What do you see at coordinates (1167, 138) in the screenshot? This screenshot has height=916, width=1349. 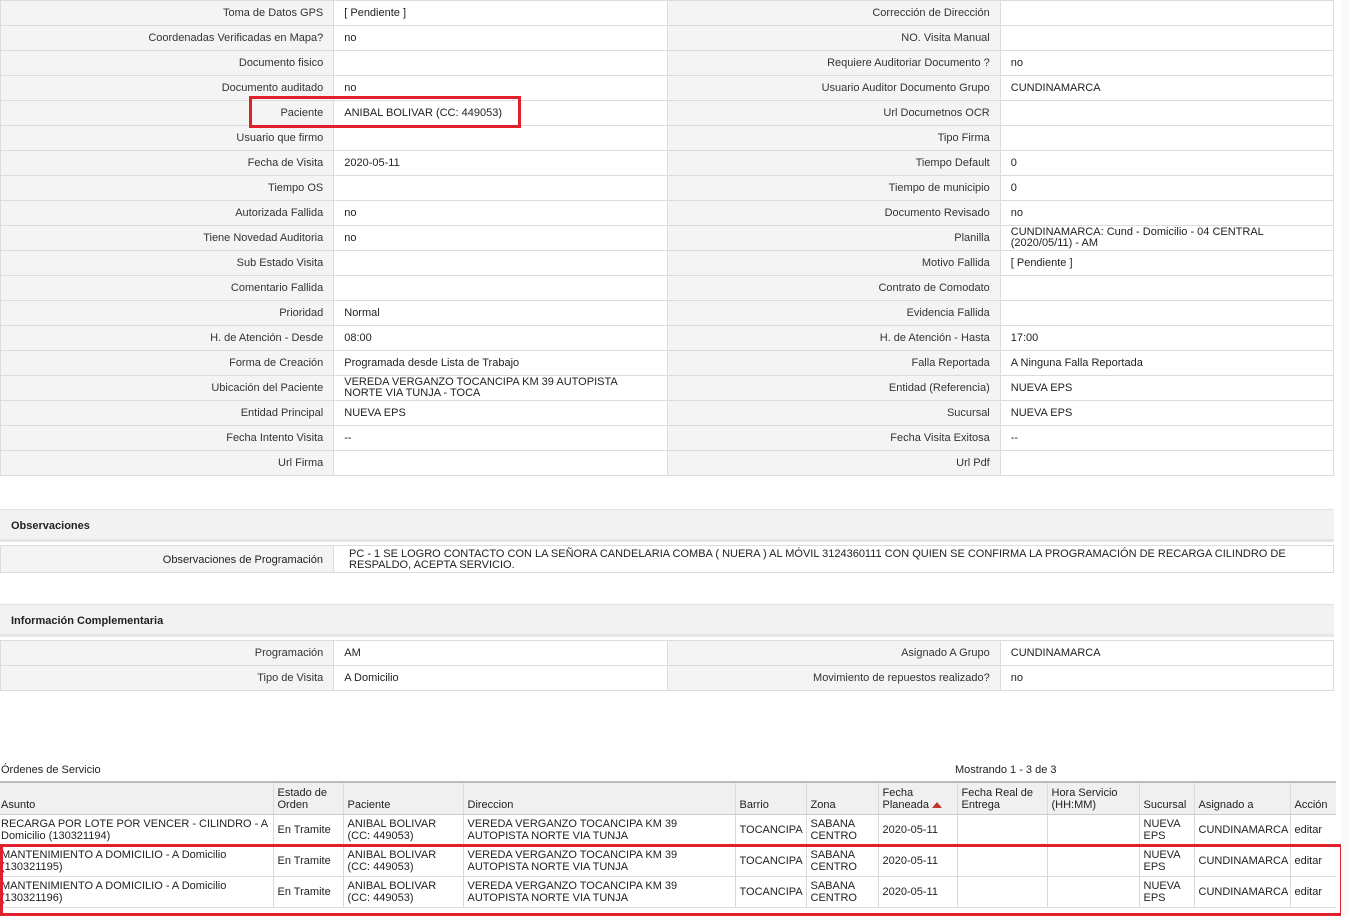 I see `field-tipo-firma-value` at bounding box center [1167, 138].